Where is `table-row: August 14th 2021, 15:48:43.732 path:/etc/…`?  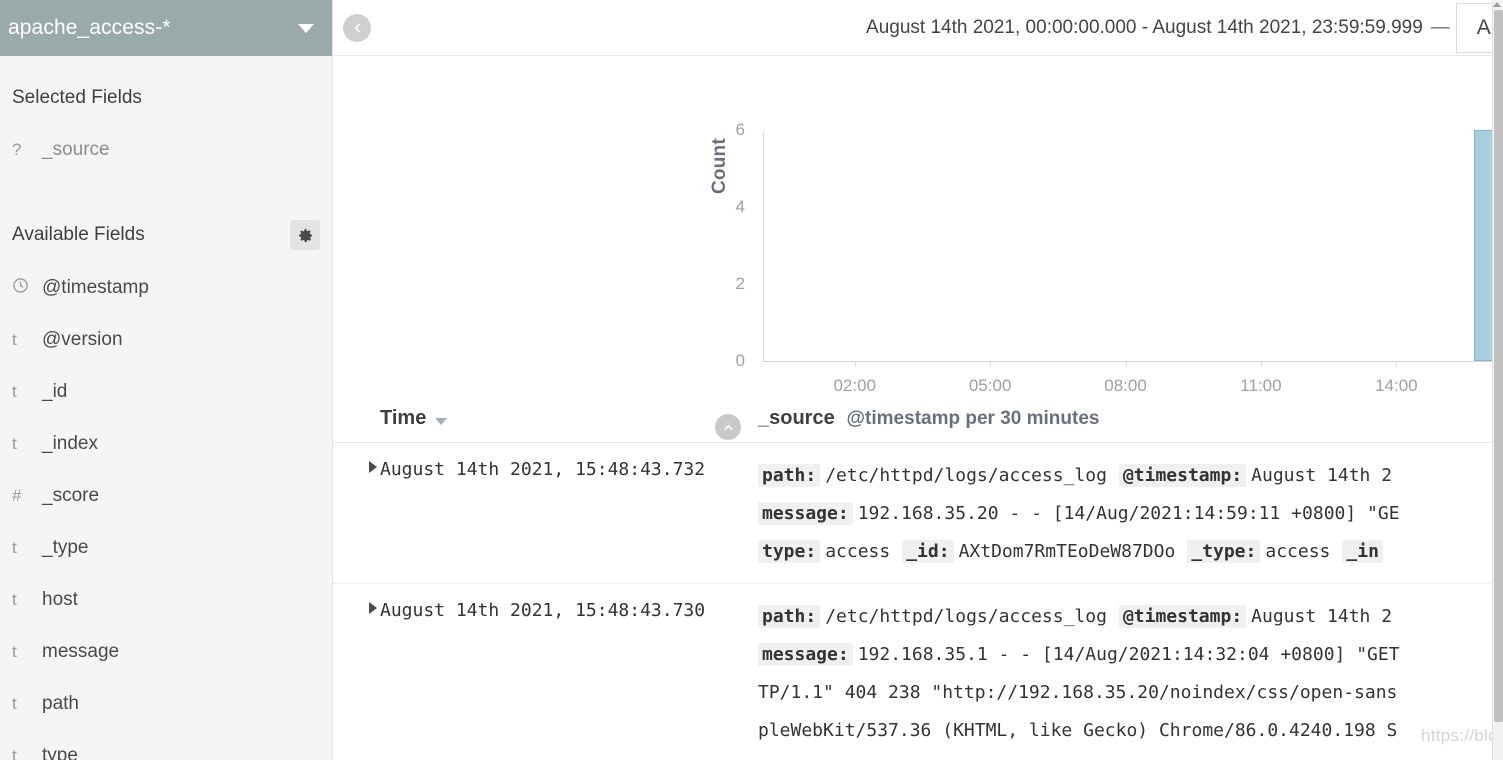
table-row: August 14th 2021, 15:48:43.732 path:/etc/… is located at coordinates (918, 513).